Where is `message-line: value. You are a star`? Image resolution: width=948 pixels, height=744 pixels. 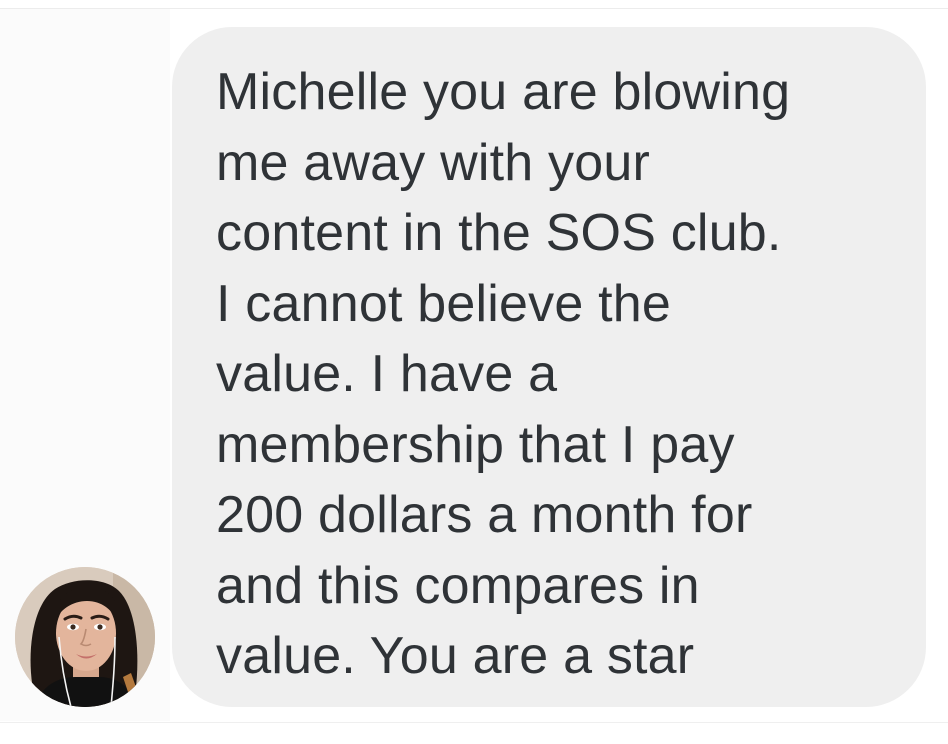 message-line: value. You are a star is located at coordinates (455, 656).